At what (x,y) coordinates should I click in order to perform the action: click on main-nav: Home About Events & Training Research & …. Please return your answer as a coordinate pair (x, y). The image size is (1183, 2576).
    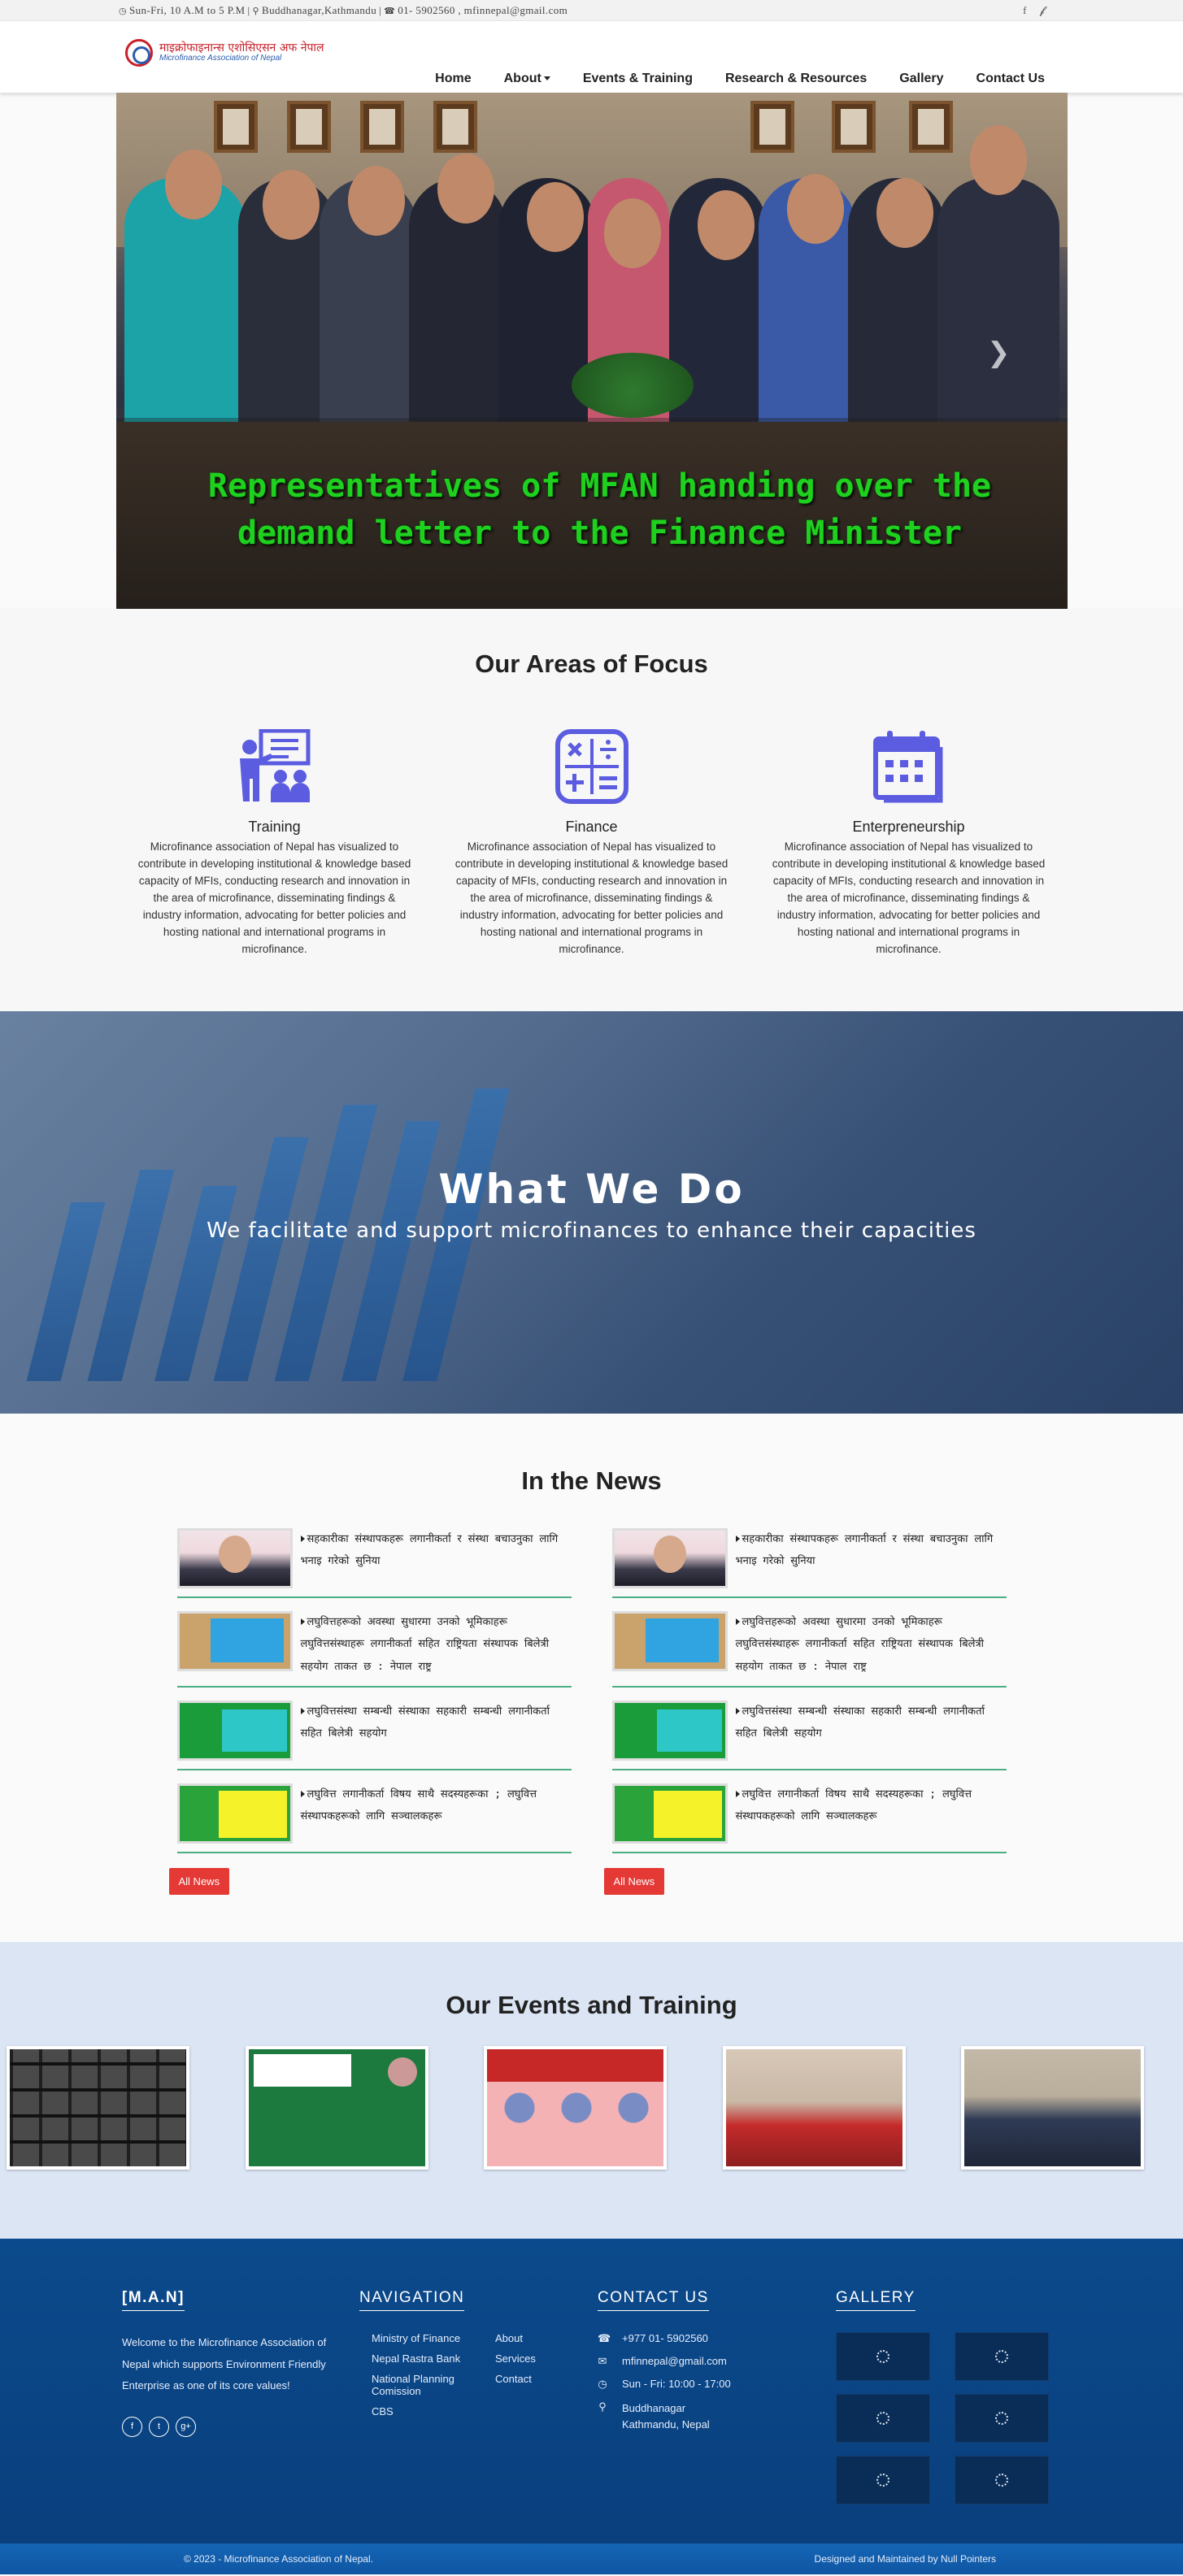
    Looking at the image, I should click on (740, 79).